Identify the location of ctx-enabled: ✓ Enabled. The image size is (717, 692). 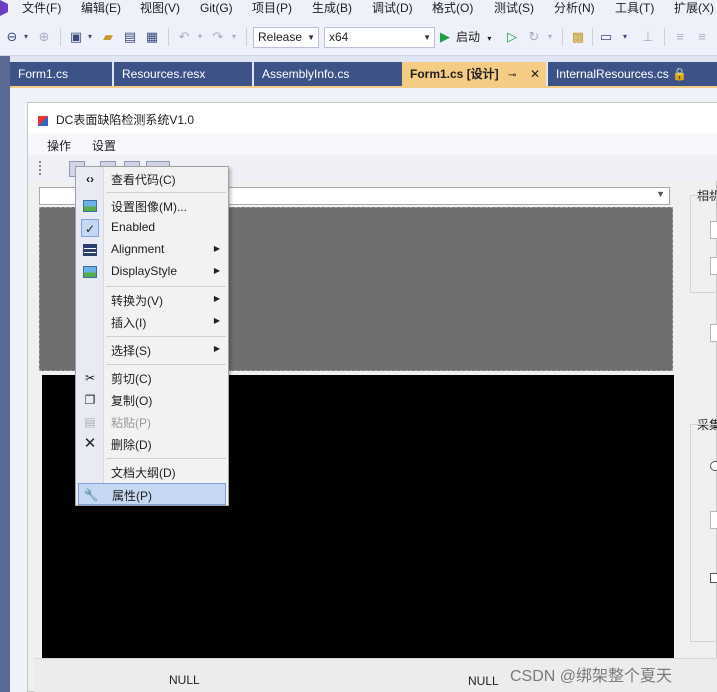
(152, 228).